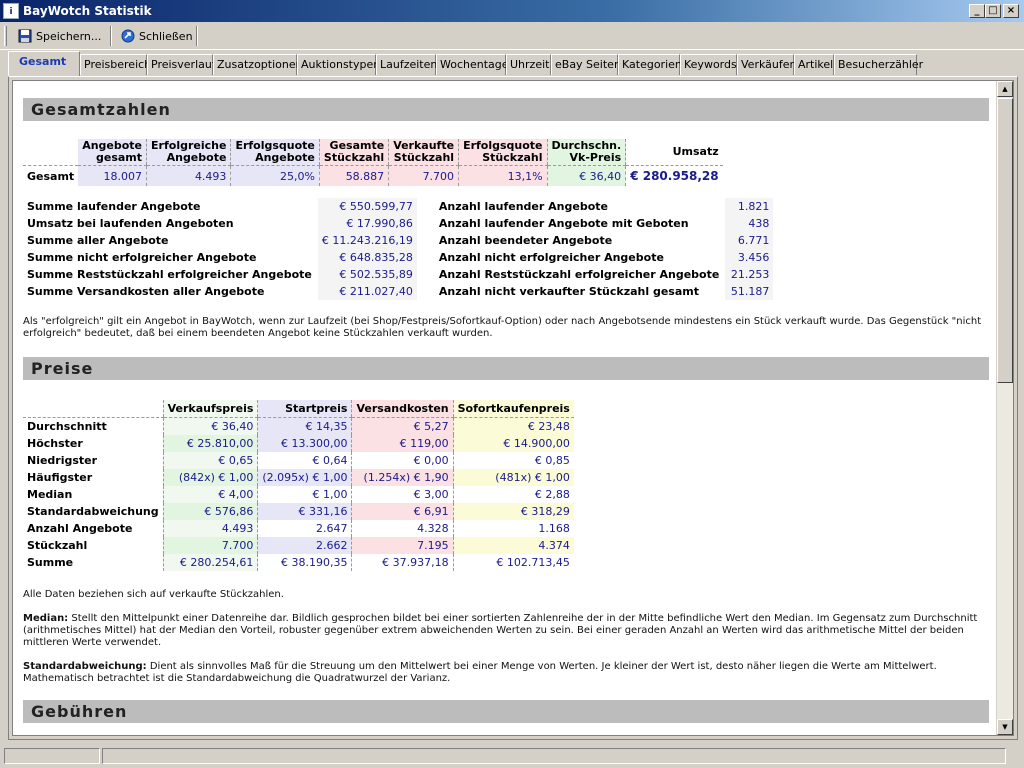  What do you see at coordinates (220, 240) in the screenshot?
I see `table-row: Summe aller Angebote € 11.243.216,19` at bounding box center [220, 240].